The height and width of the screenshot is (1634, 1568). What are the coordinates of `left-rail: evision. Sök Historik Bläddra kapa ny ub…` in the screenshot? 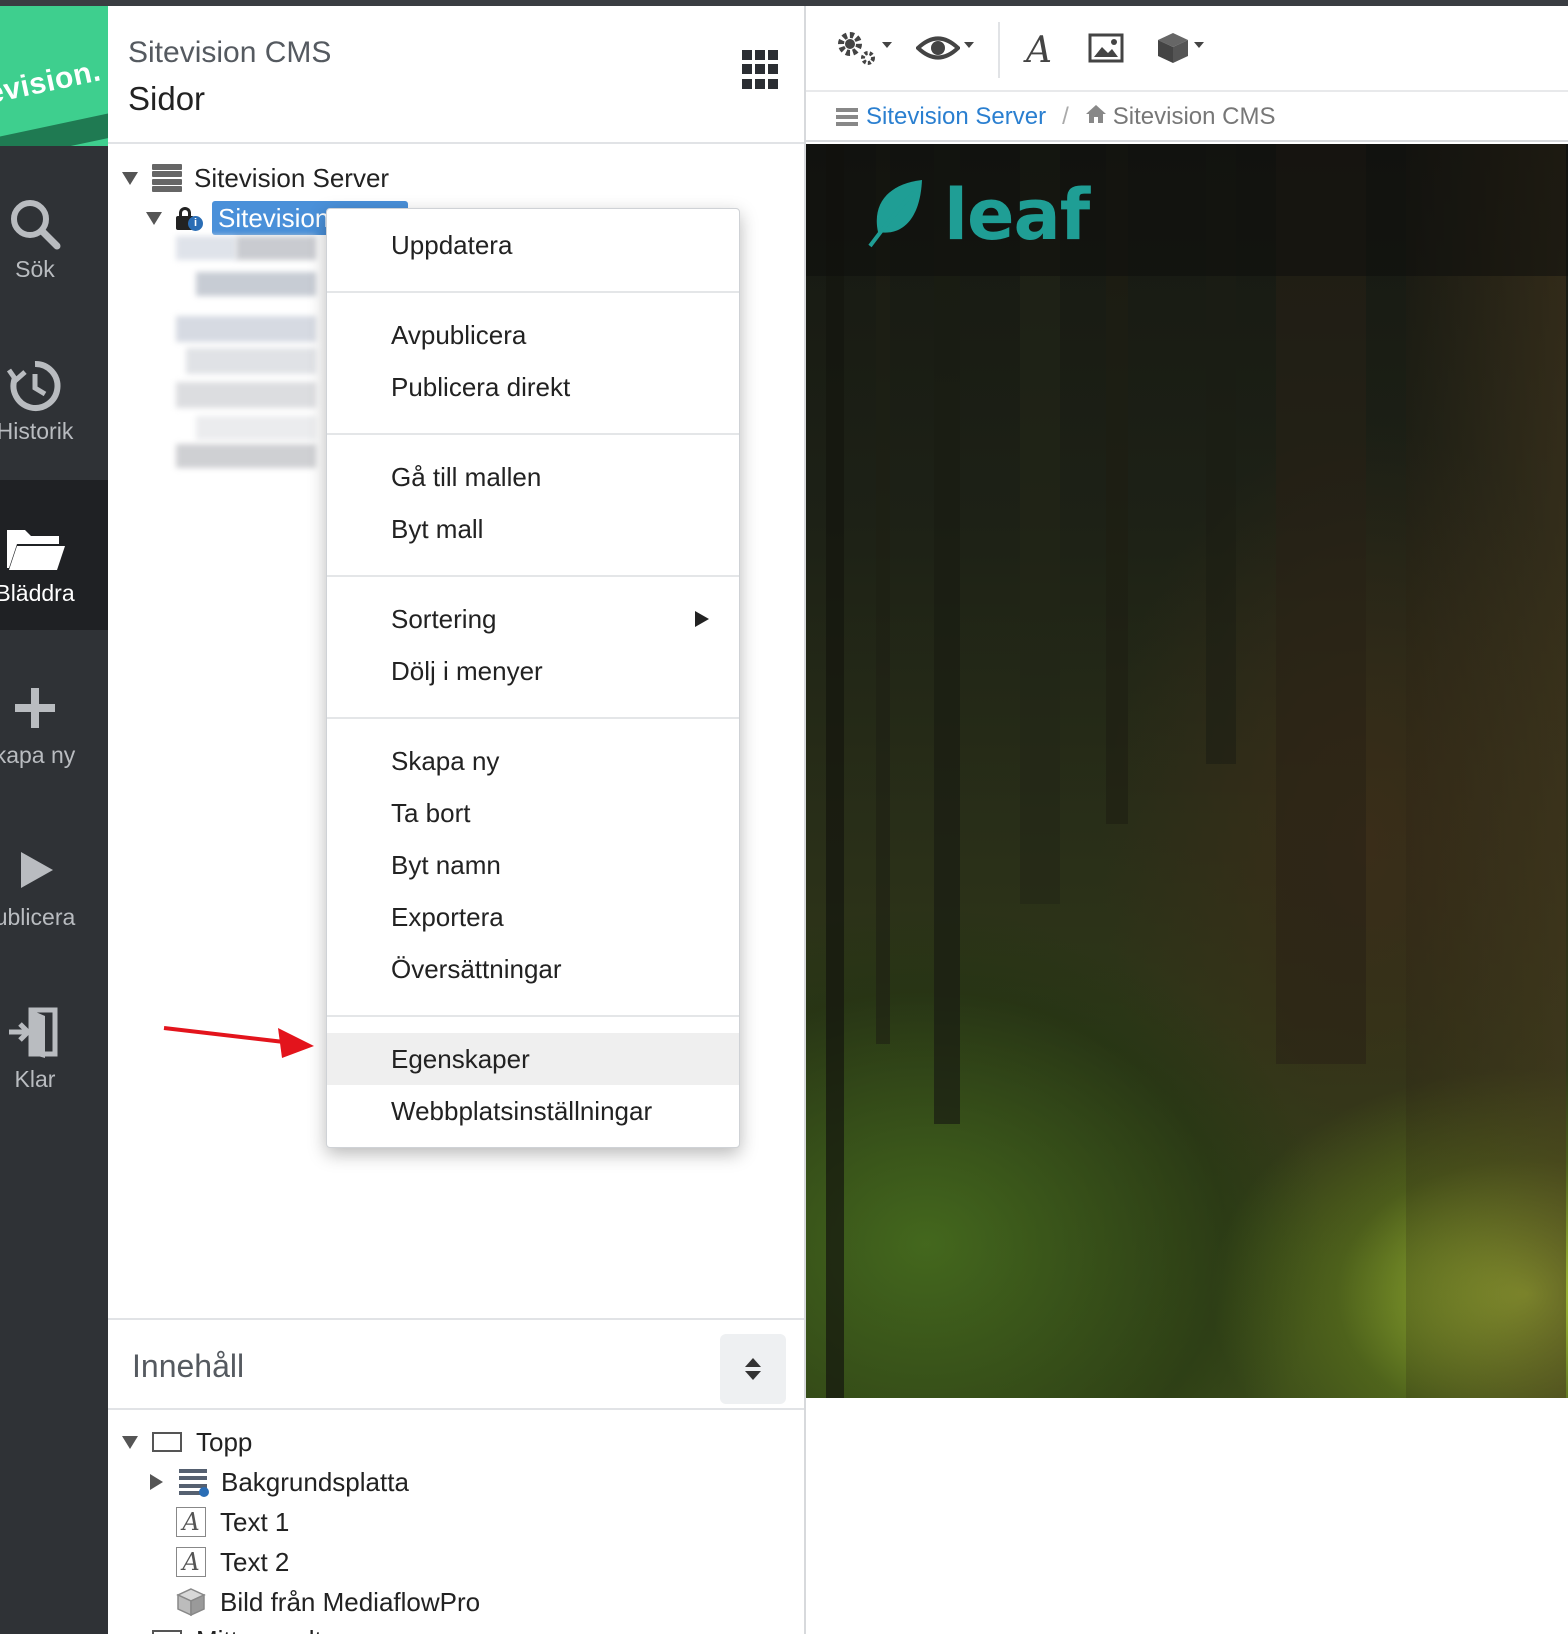 It's located at (54, 820).